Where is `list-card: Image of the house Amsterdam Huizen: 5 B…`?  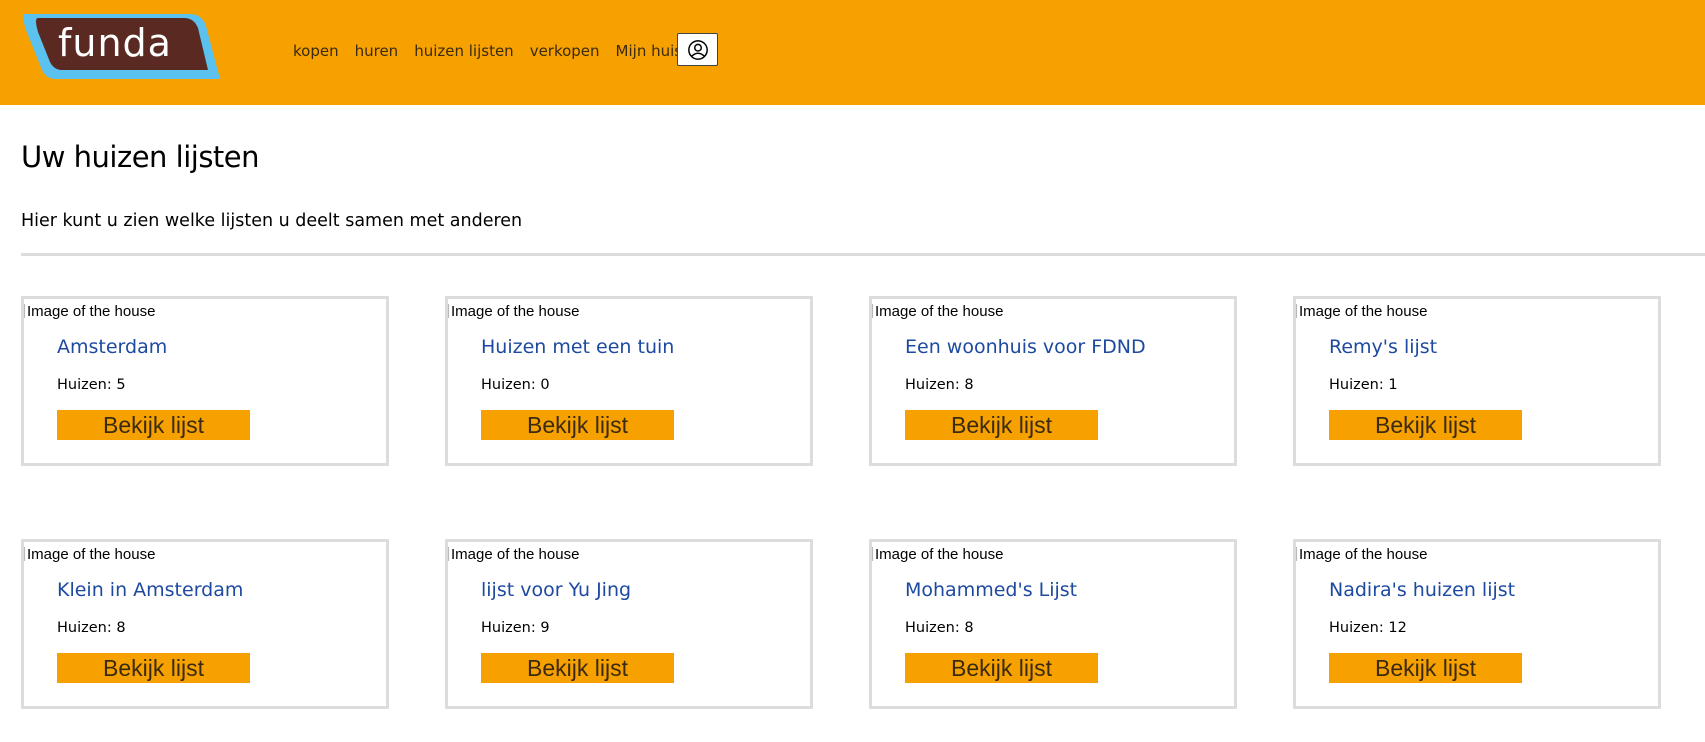
list-card: Image of the house Amsterdam Huizen: 5 B… is located at coordinates (205, 381).